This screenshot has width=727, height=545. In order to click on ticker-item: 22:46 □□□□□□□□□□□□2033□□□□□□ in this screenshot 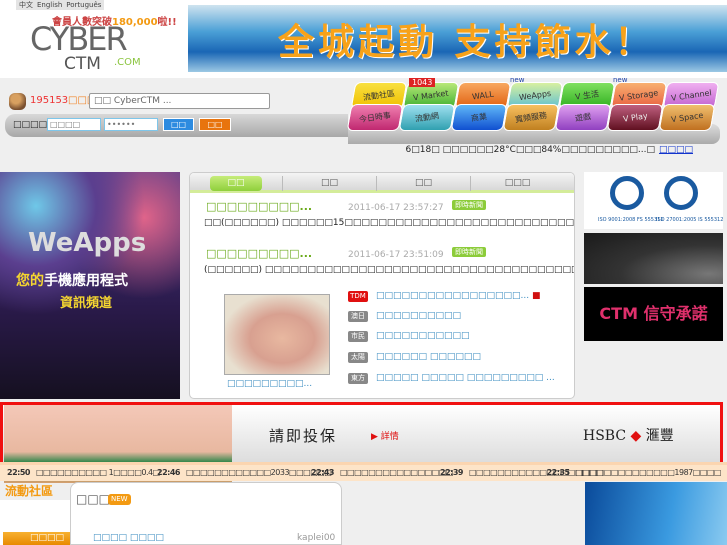, I will do `click(244, 472)`.